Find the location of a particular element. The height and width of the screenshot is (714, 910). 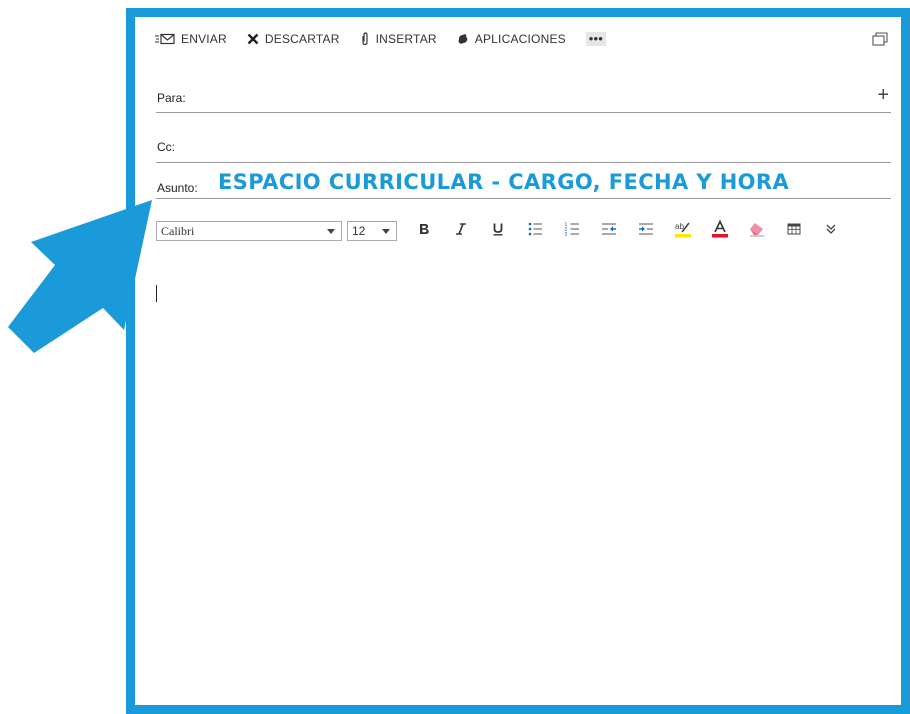

table-icon is located at coordinates (794, 231).